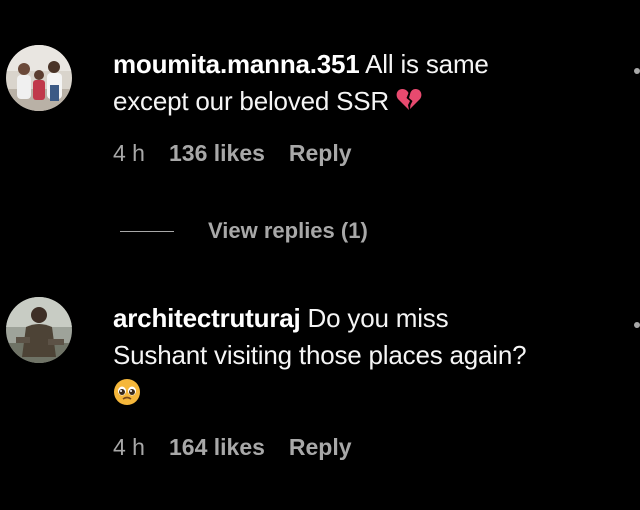  I want to click on comment-text-line2: Sushant visiting those places again?, so click(320, 355).